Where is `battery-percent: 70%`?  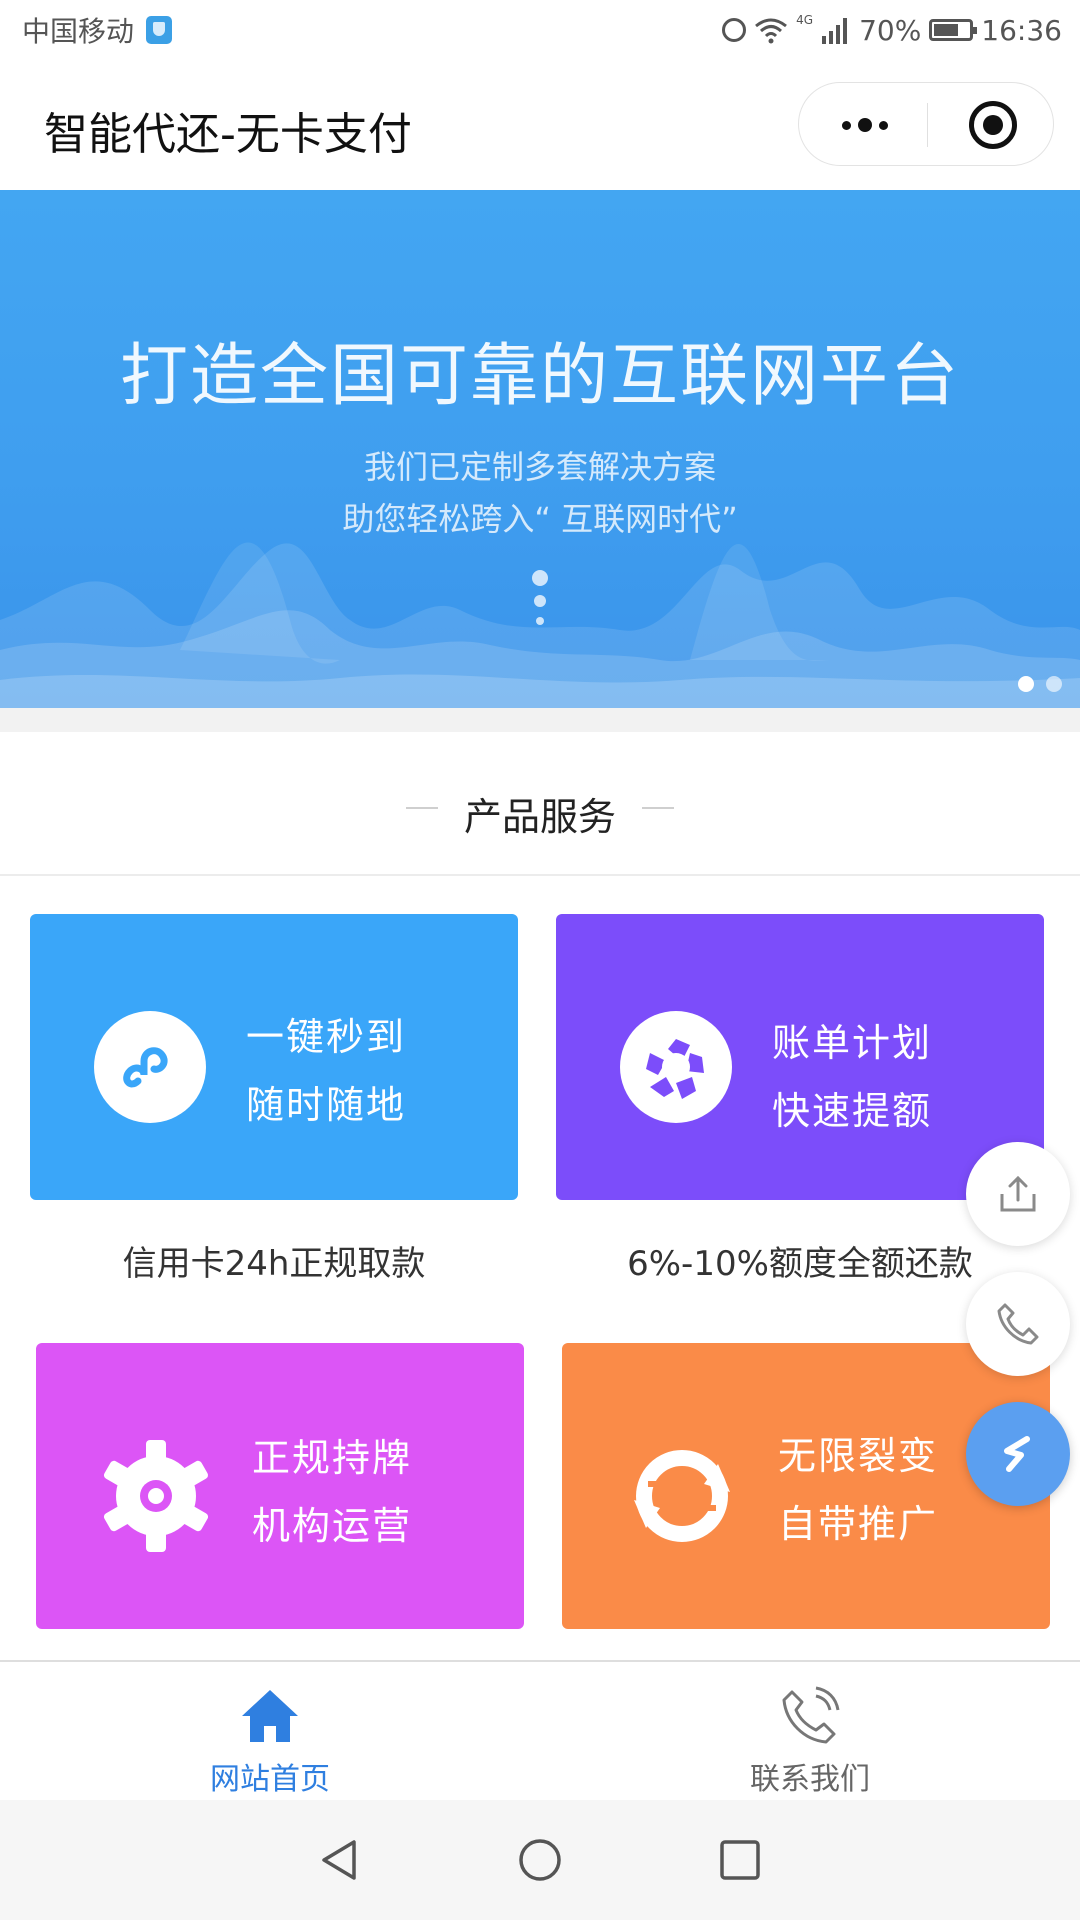 battery-percent: 70% is located at coordinates (890, 30).